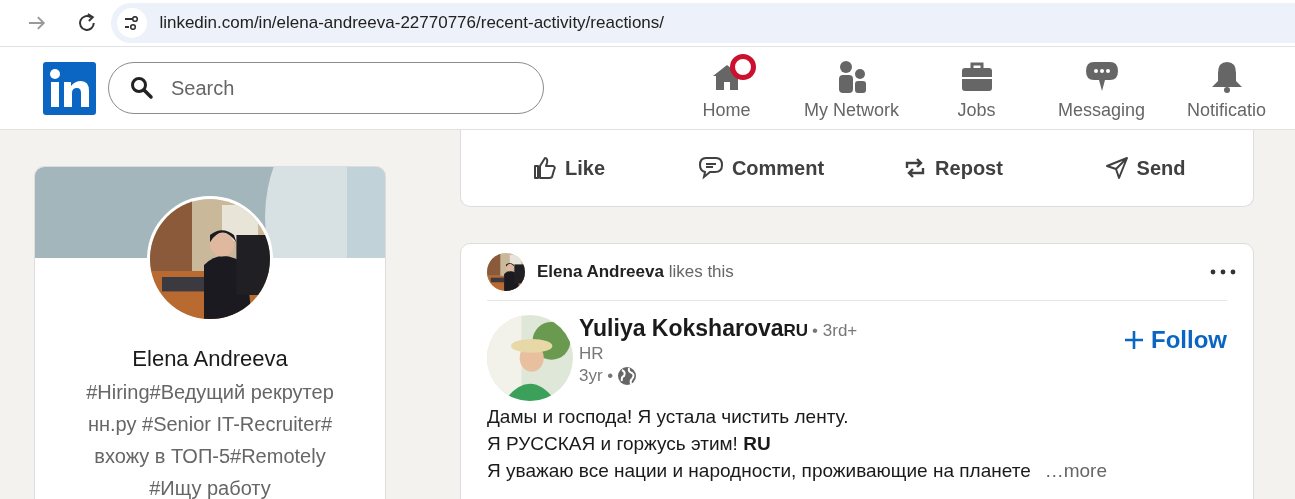 The width and height of the screenshot is (1295, 499). Describe the element at coordinates (1101, 88) in the screenshot. I see `nav-item: Messaging` at that location.